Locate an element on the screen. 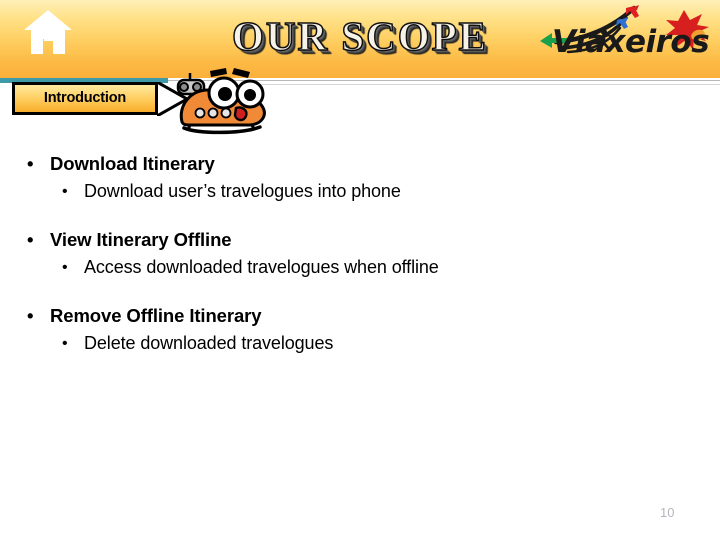 This screenshot has width=720, height=540. section-tab-introduction: Introduction is located at coordinates (85, 98).